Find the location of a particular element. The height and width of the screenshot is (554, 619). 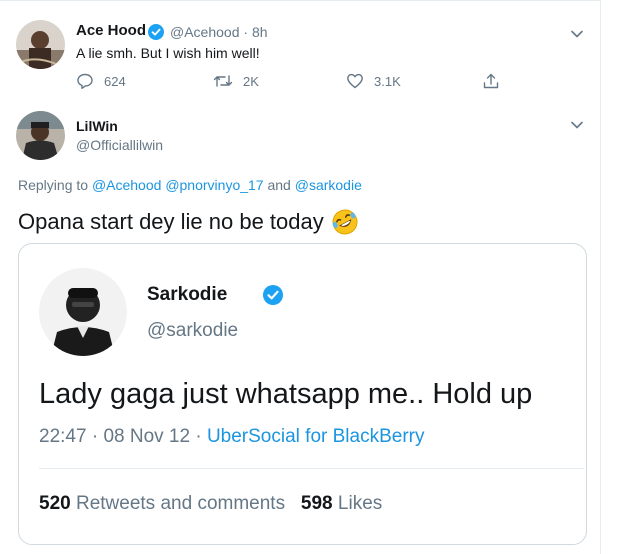

likes-label: Likes is located at coordinates (360, 503).